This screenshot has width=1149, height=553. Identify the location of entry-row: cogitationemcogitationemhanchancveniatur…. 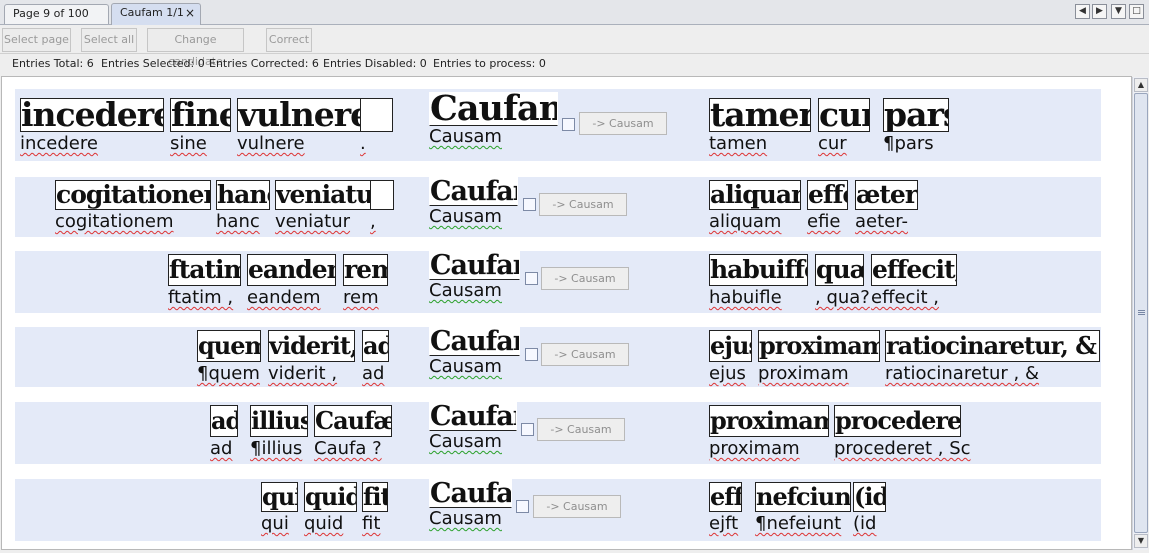
(558, 207).